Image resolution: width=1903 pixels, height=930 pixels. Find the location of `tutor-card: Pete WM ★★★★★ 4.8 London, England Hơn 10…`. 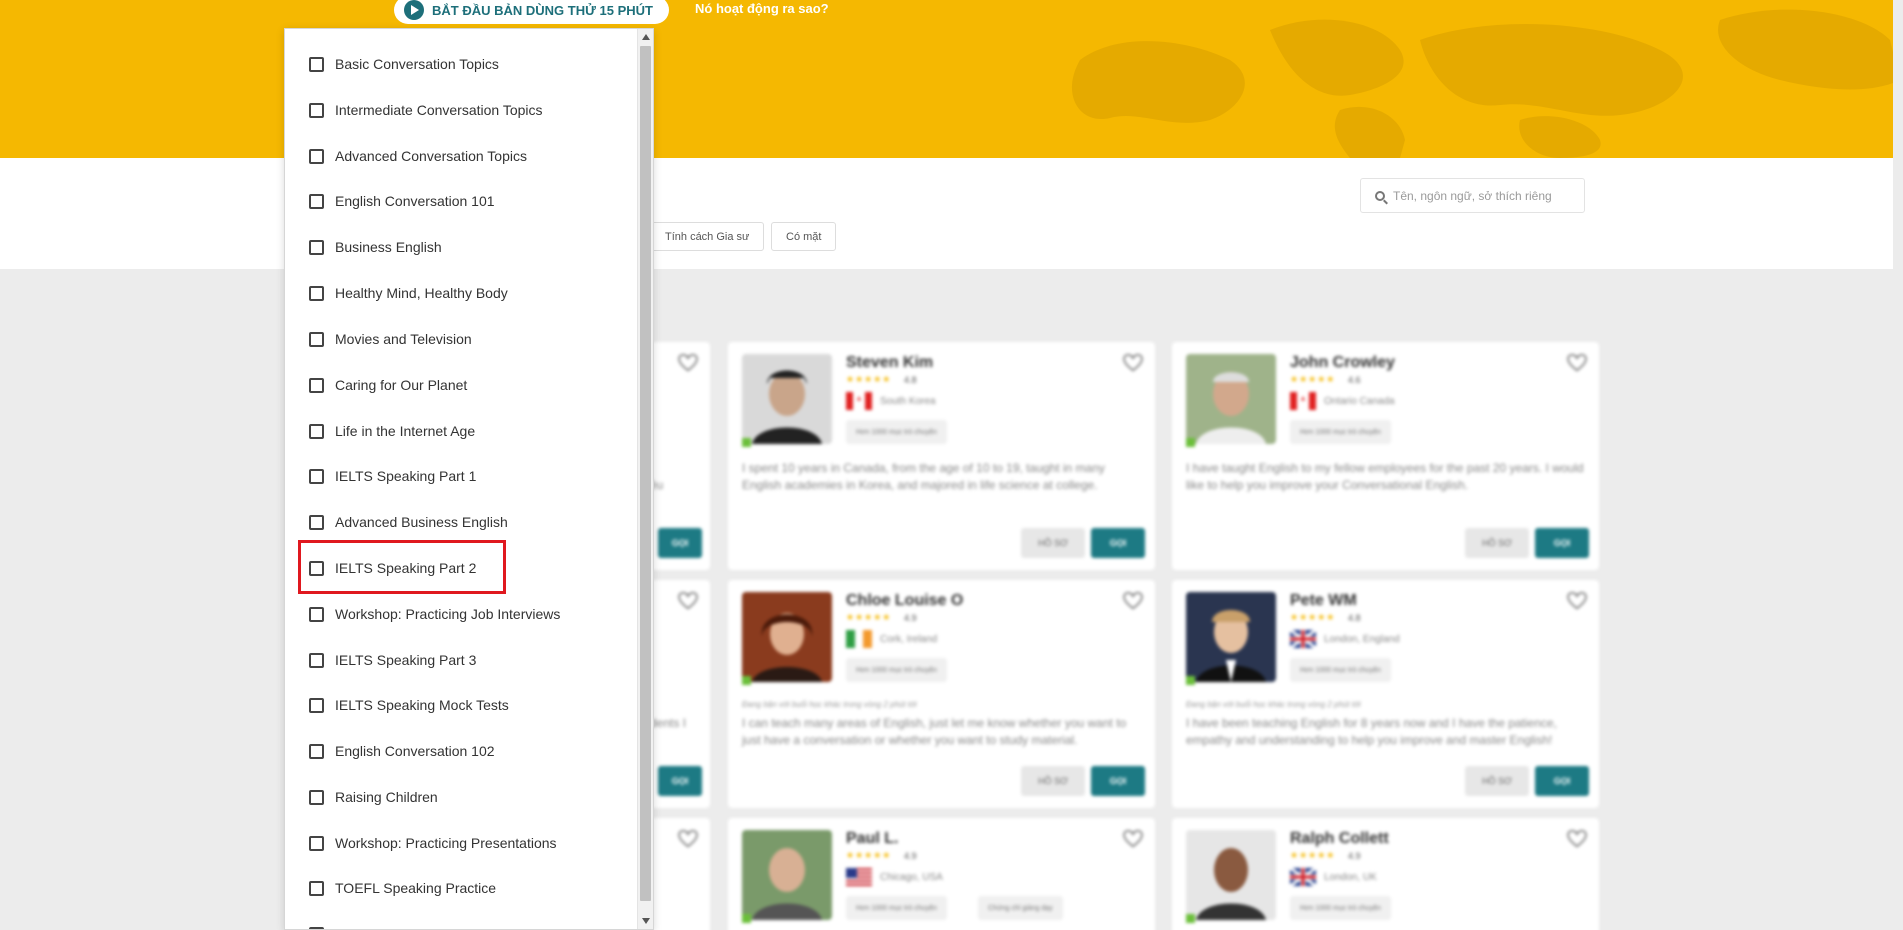

tutor-card: Pete WM ★★★★★ 4.8 London, England Hơn 10… is located at coordinates (1385, 694).